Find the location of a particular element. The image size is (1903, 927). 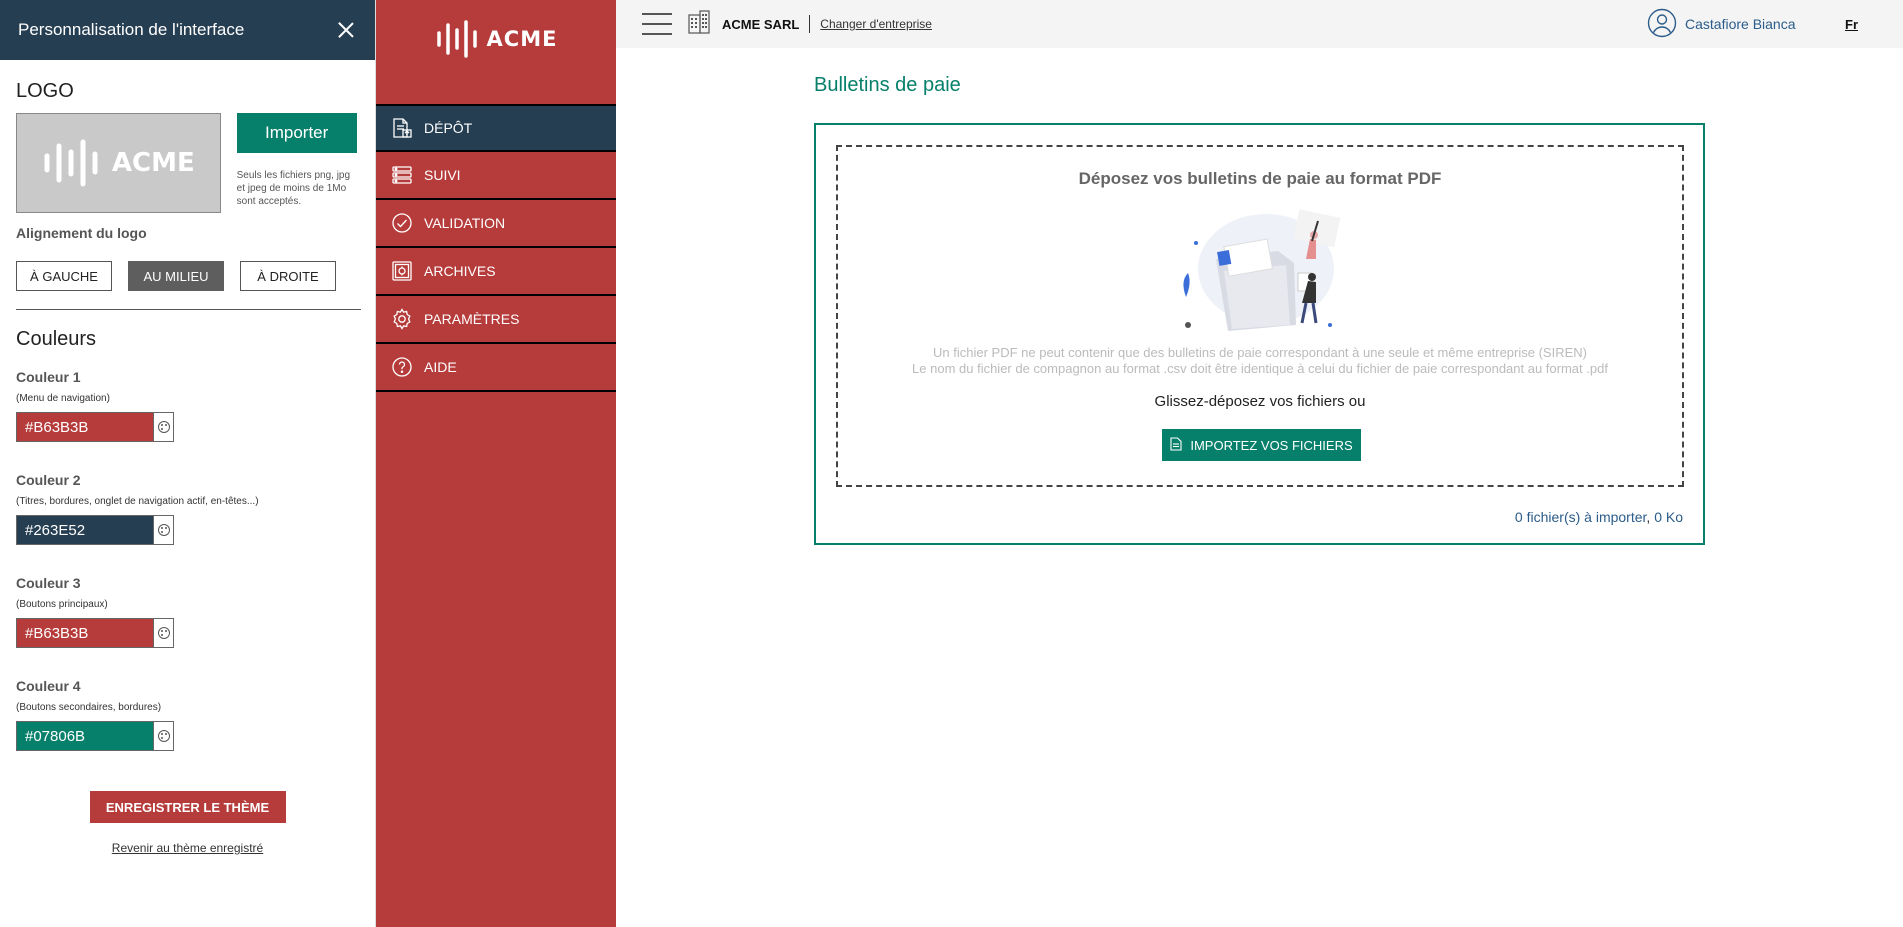

nav-item-label: ARCHIVES is located at coordinates (460, 271).